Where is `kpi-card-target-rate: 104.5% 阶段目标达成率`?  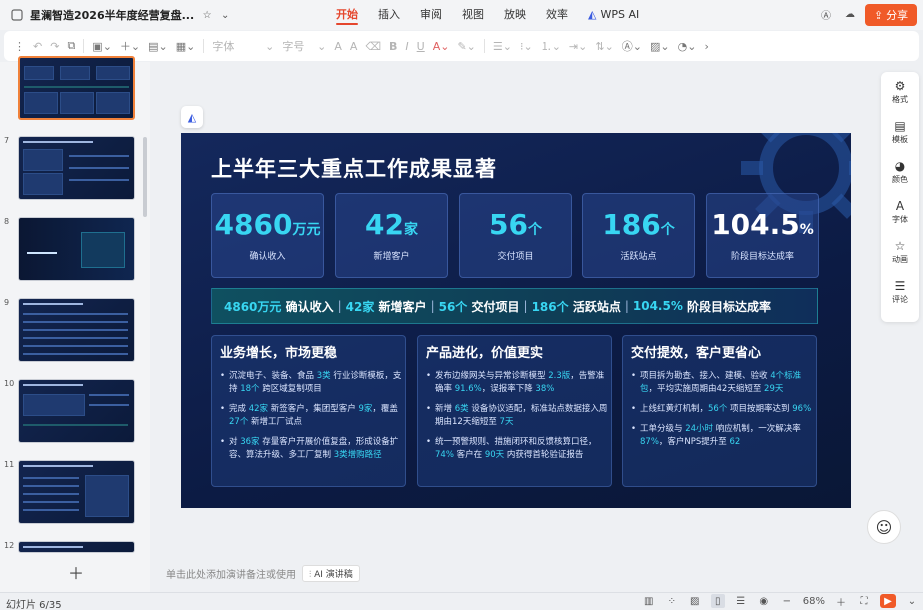
kpi-card-target-rate: 104.5% 阶段目标达成率 is located at coordinates (762, 235).